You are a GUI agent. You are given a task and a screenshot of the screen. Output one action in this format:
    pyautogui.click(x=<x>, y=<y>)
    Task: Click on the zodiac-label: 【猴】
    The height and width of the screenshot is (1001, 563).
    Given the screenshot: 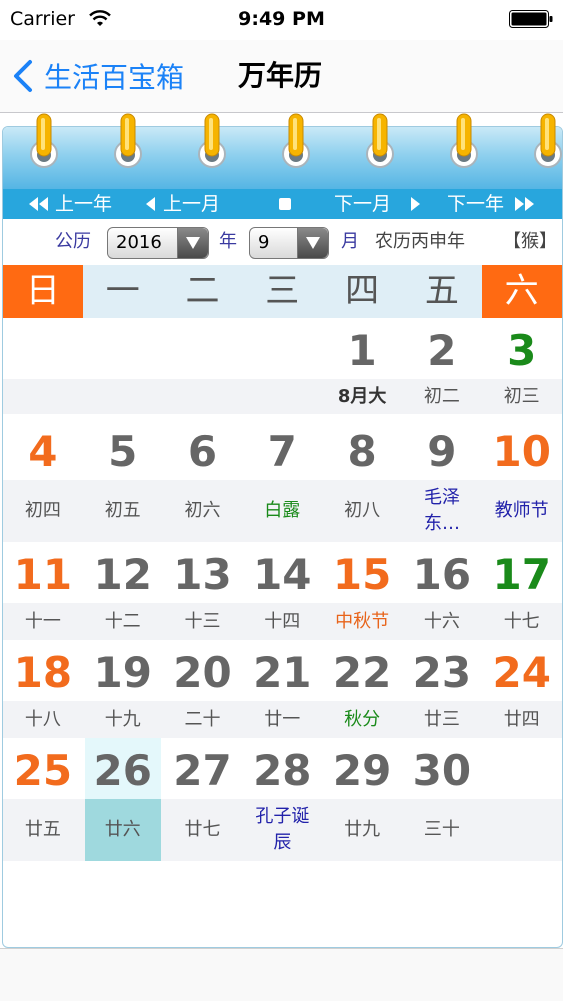 What is the action you would take?
    pyautogui.click(x=530, y=241)
    